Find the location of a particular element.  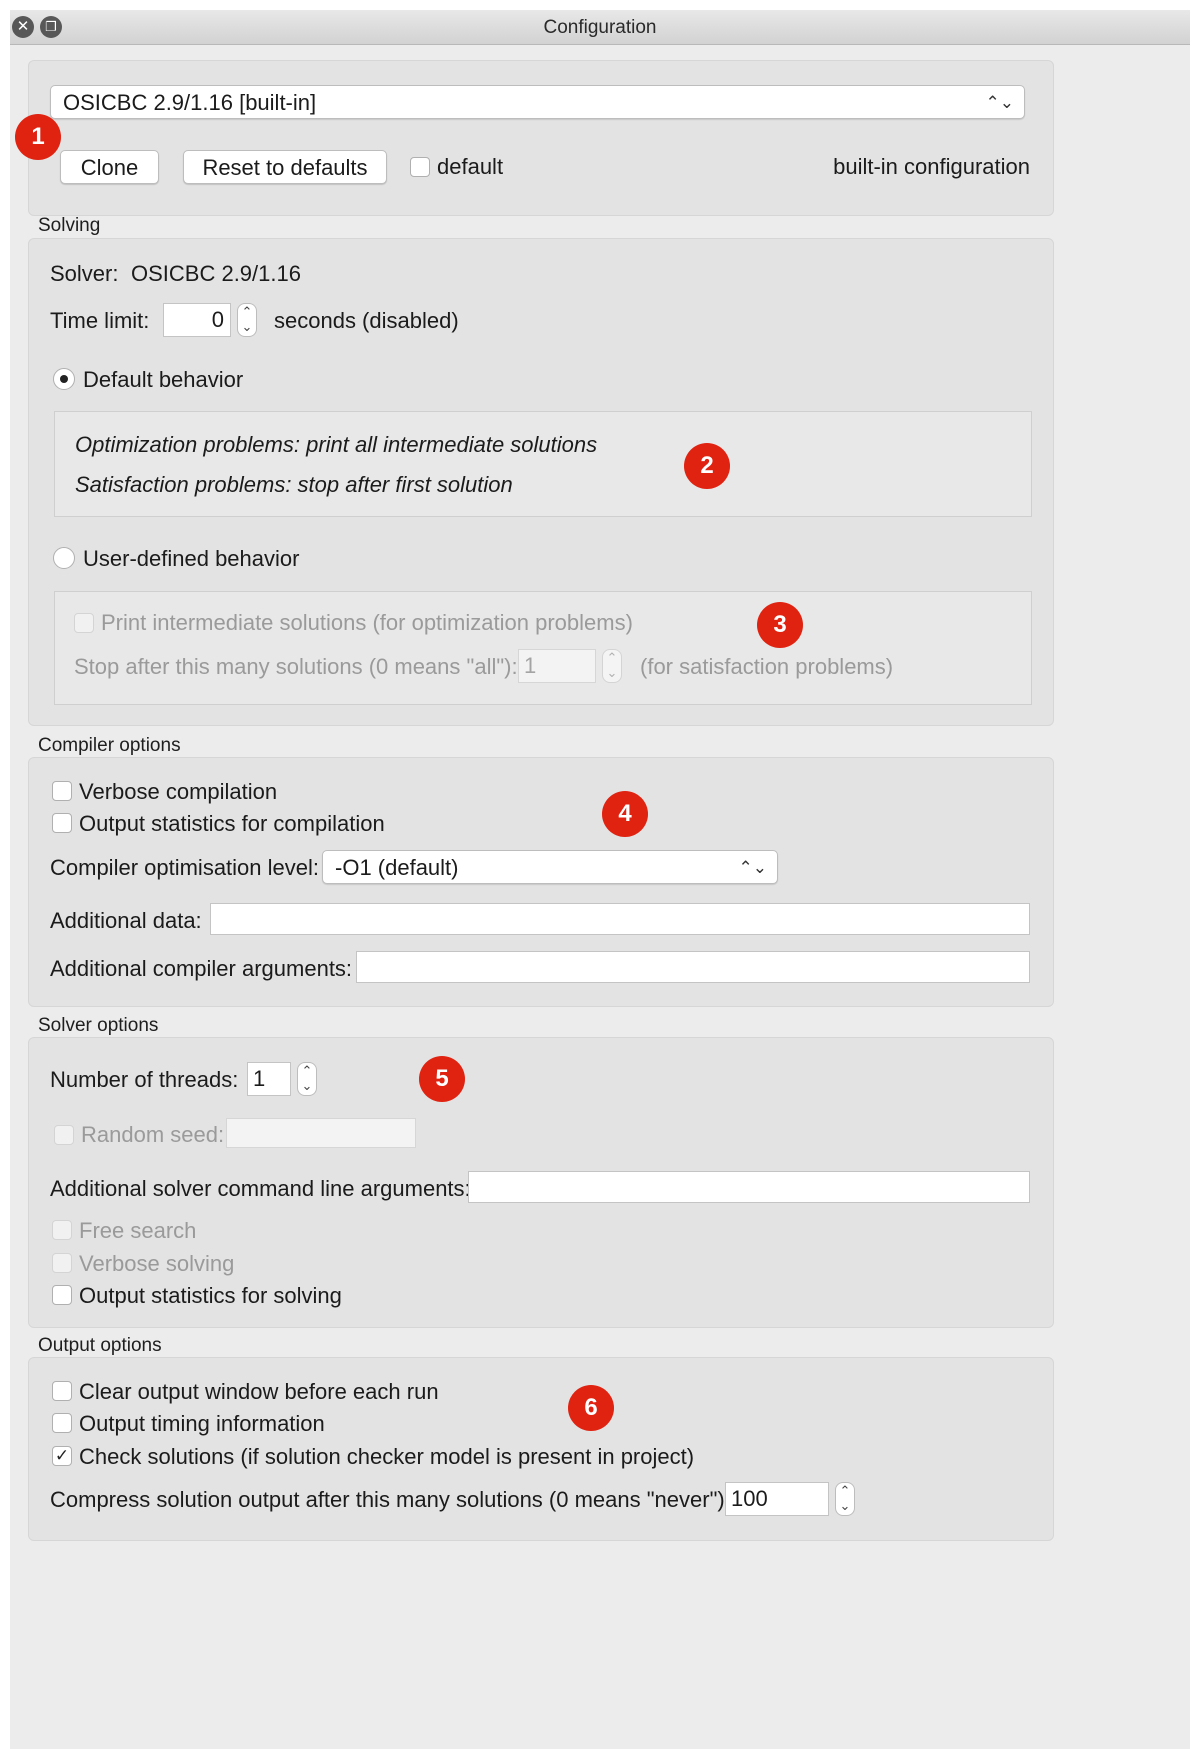

random-seed-label: Random seed: is located at coordinates (153, 1134).